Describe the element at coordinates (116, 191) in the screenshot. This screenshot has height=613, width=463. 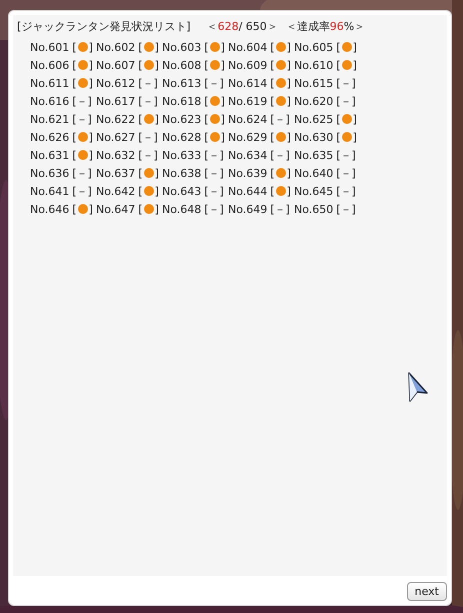
I see `item-number: No.642` at that location.